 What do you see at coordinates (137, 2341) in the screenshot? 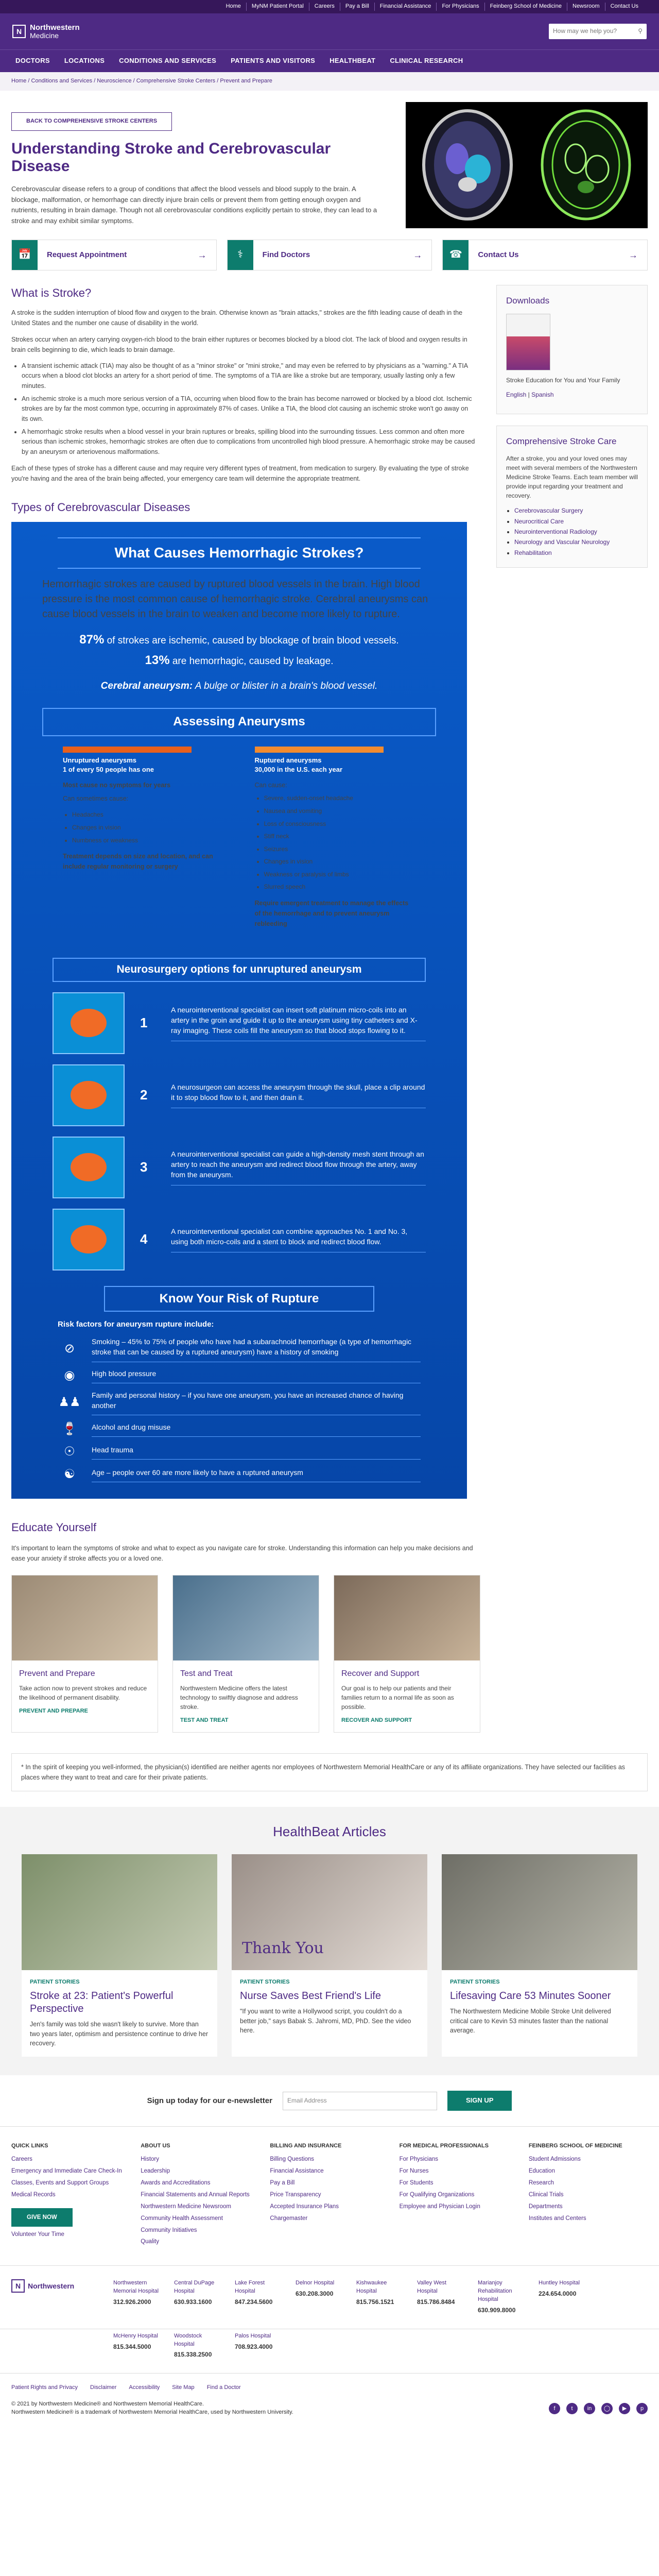
I see `location: McHenry Hospital 815.344.5000` at bounding box center [137, 2341].